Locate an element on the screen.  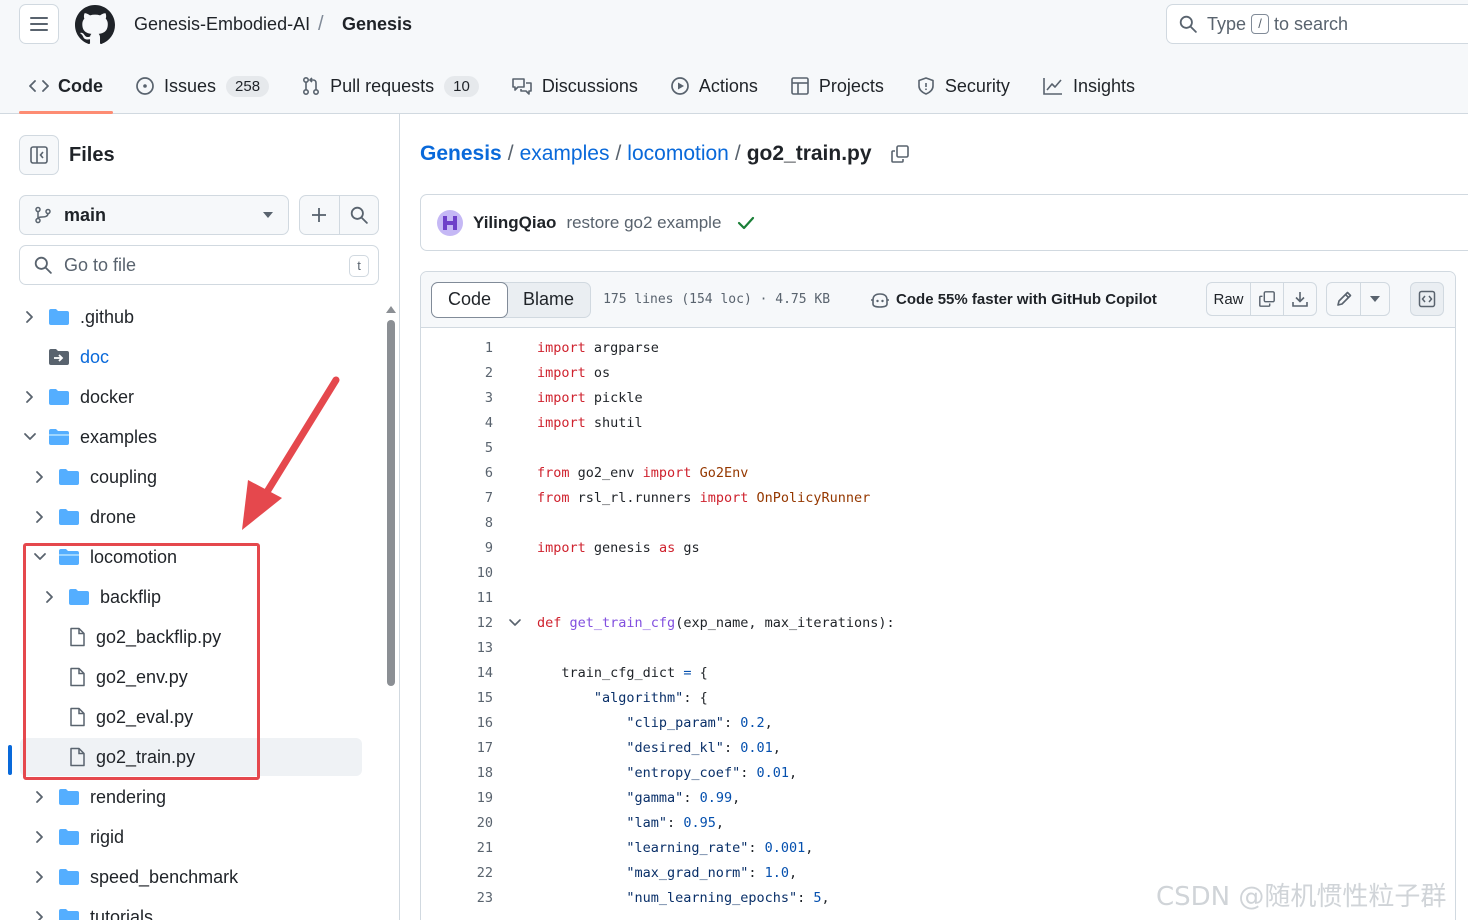
code-line: 18 "entropy_coef": 0.01, is located at coordinates (938, 772).